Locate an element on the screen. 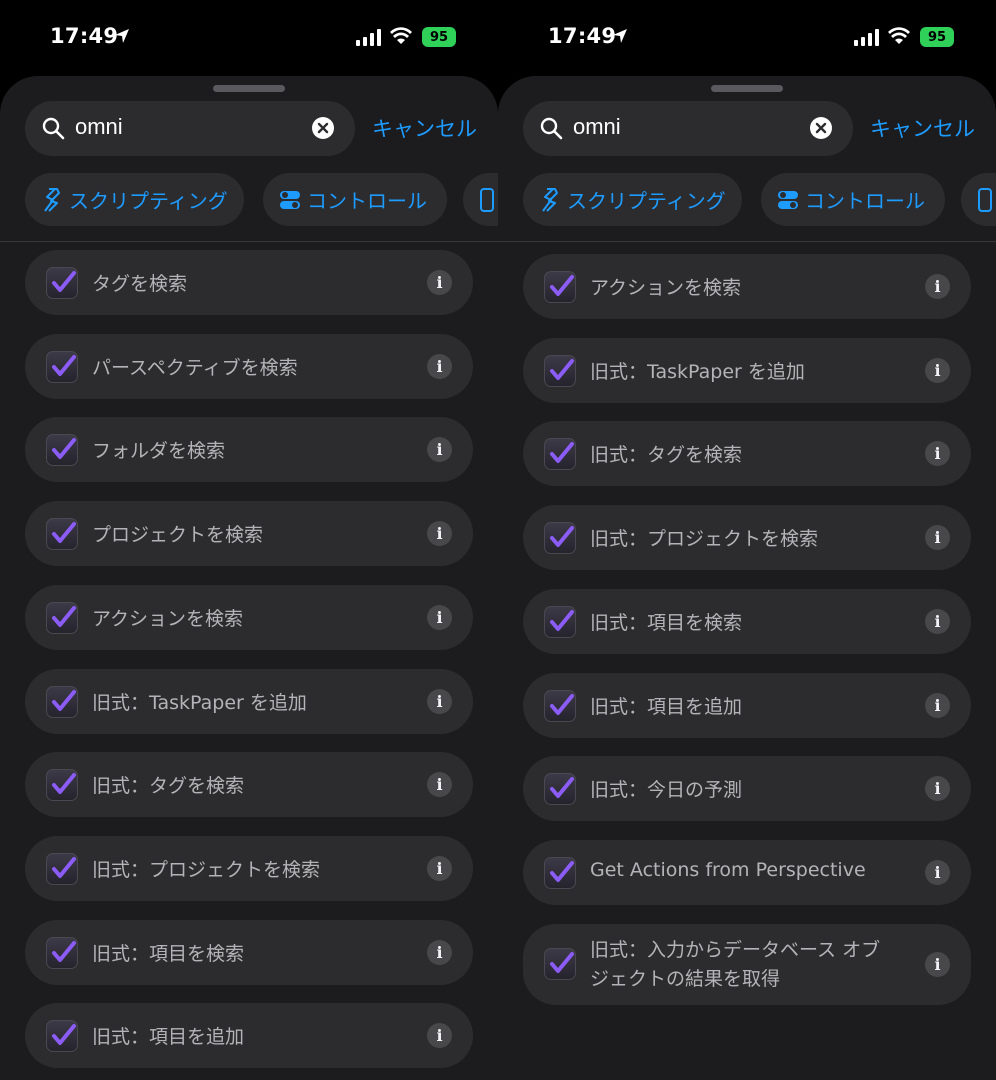  list-item: 旧式：入力からデータベース オブジェクトの結果を取得 i is located at coordinates (747, 964).